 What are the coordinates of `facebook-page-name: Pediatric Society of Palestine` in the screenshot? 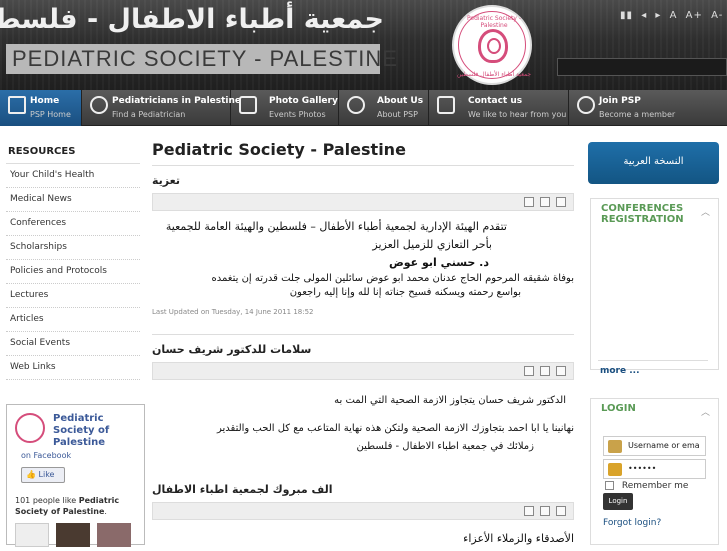 It's located at (98, 431).